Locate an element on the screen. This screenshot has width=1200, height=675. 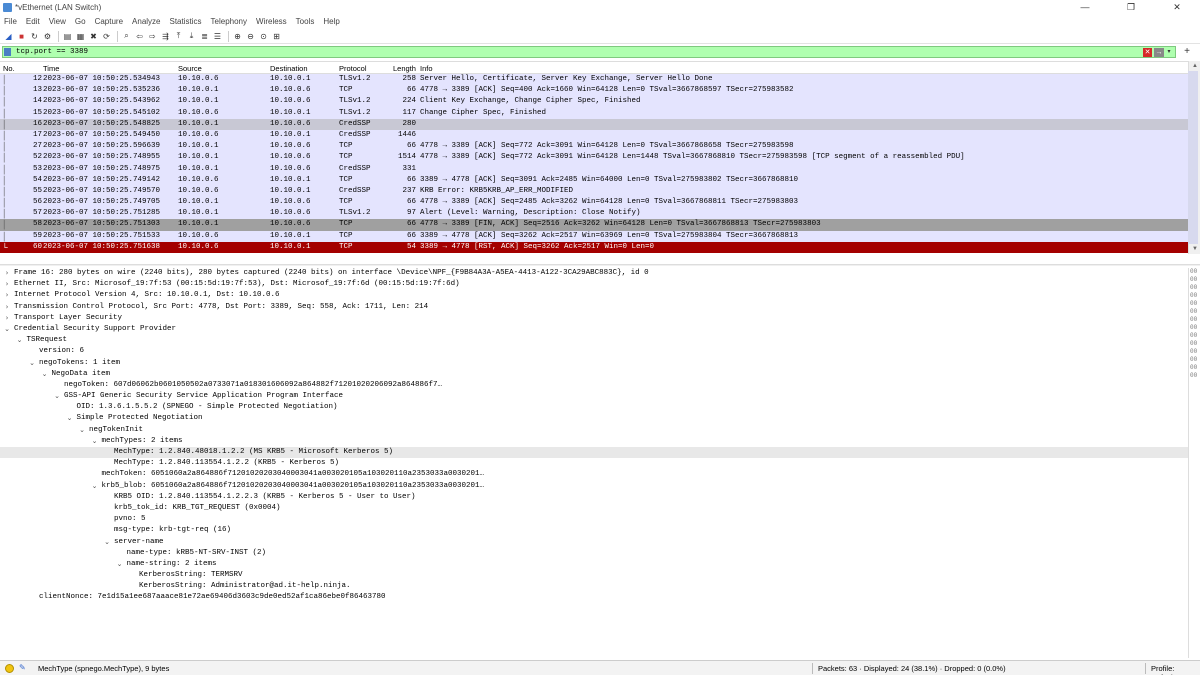
detail-tree-item: ⌄ mechTypes: 2 items is located at coordinates (594, 441).